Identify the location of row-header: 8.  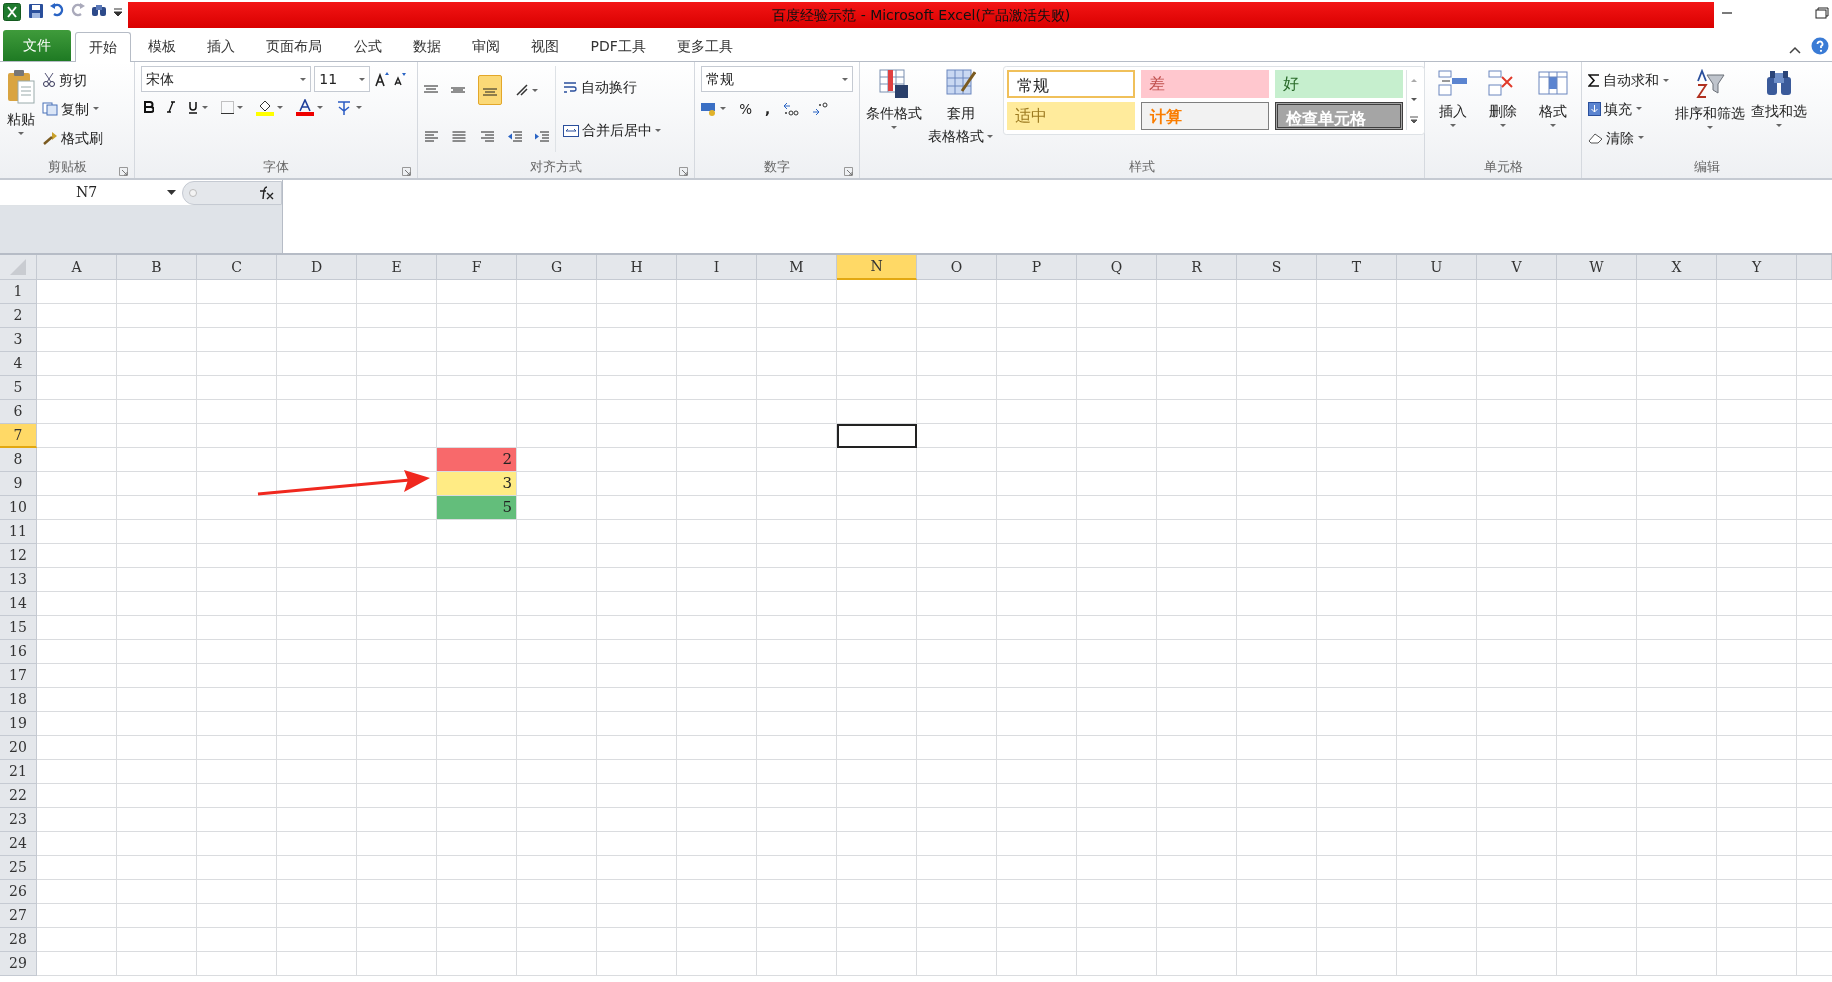
(18, 460).